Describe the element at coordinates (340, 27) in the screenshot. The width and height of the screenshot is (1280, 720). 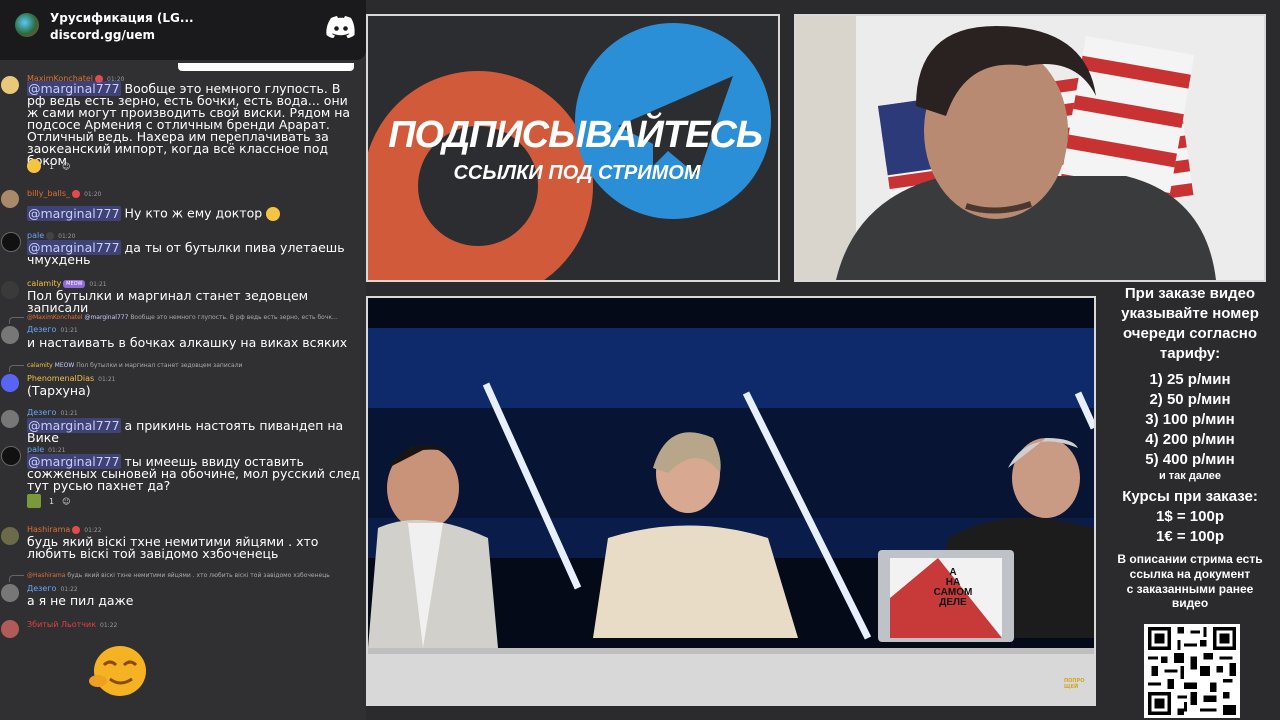
I see `discord-logo-icon` at that location.